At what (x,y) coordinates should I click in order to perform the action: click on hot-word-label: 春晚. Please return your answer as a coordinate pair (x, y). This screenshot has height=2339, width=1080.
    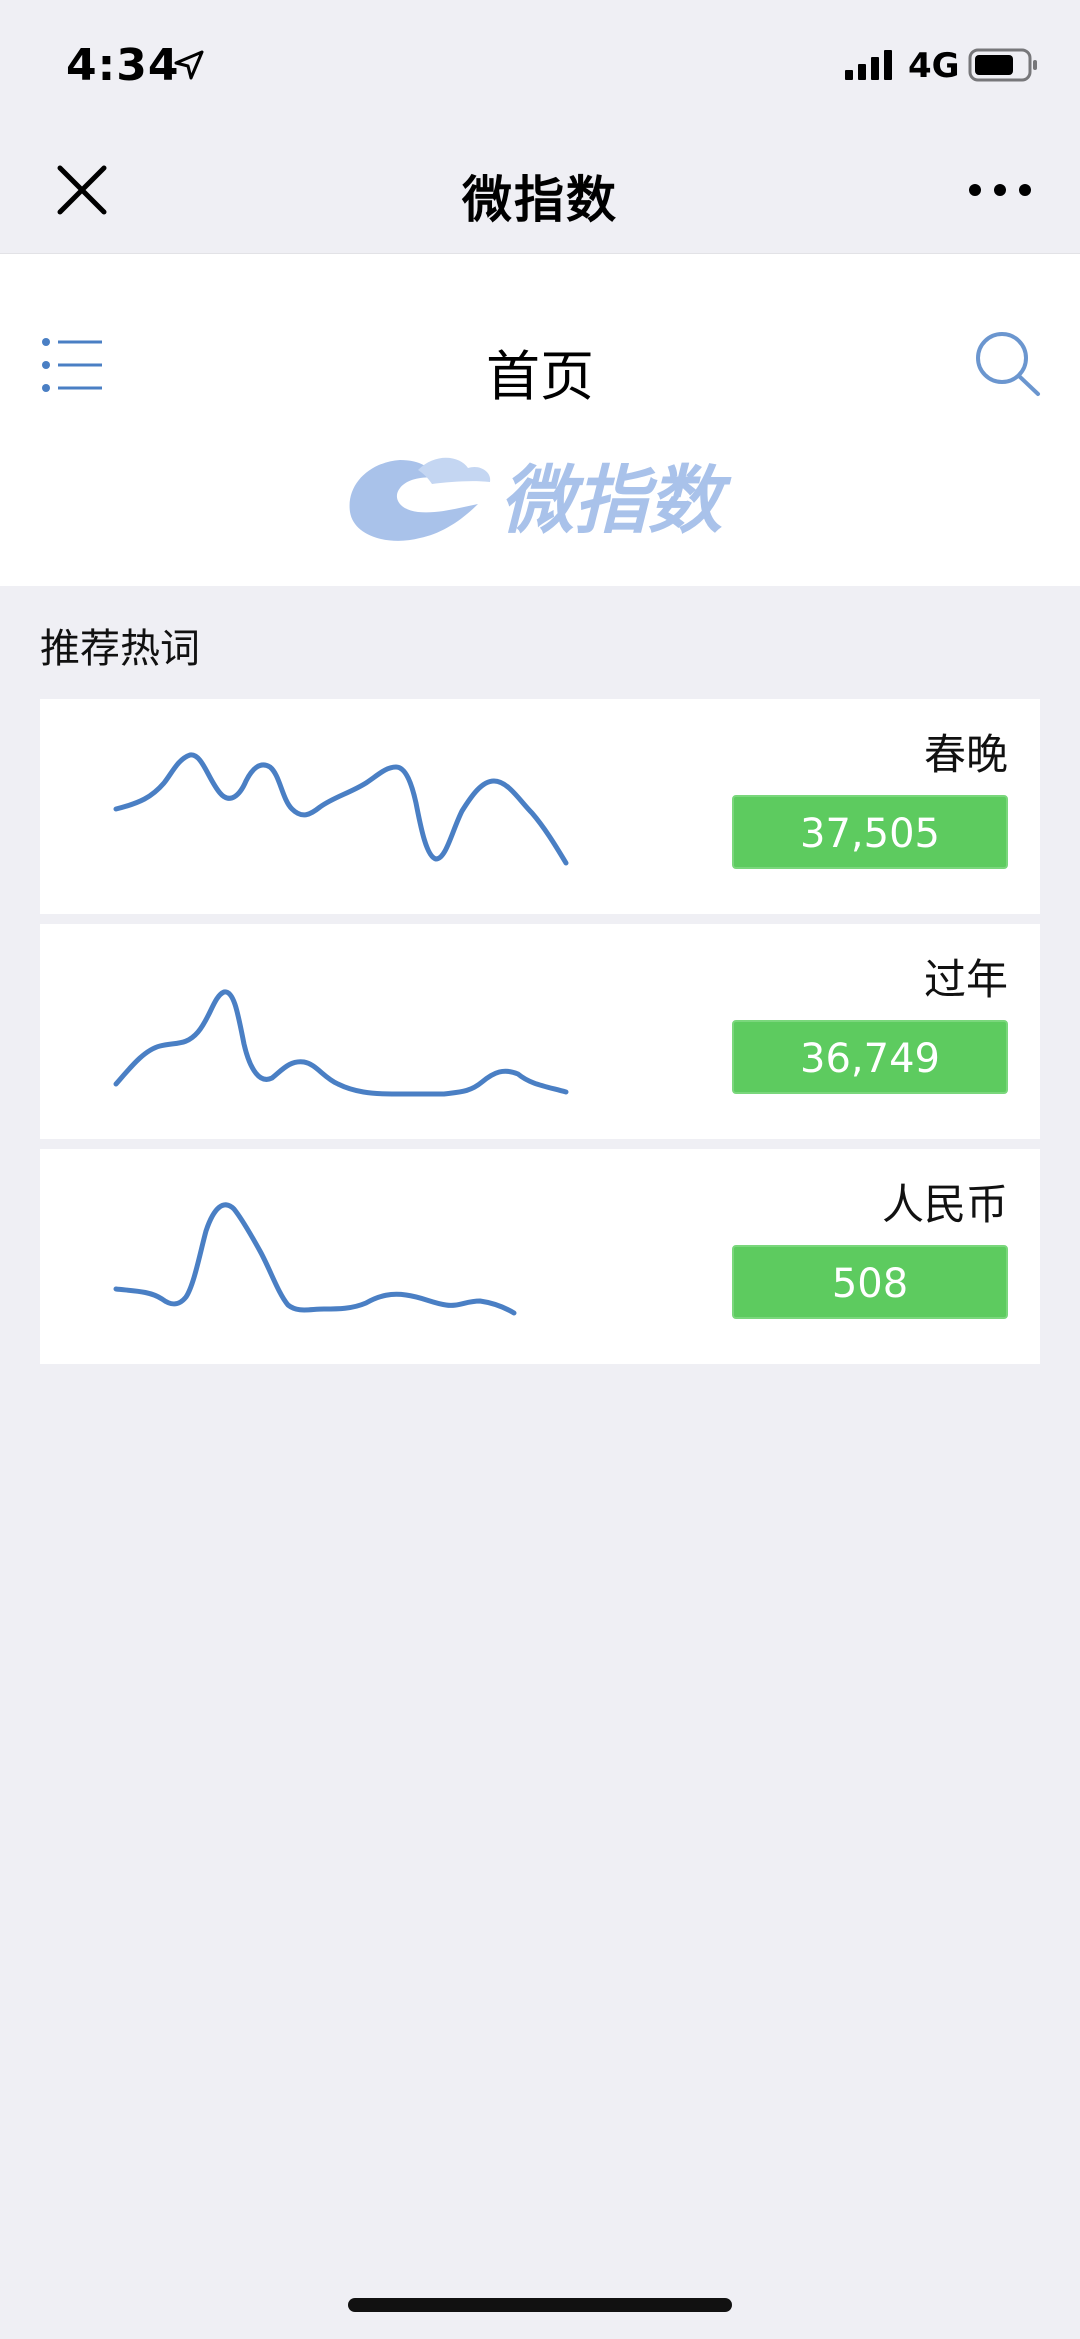
    Looking at the image, I should click on (965, 754).